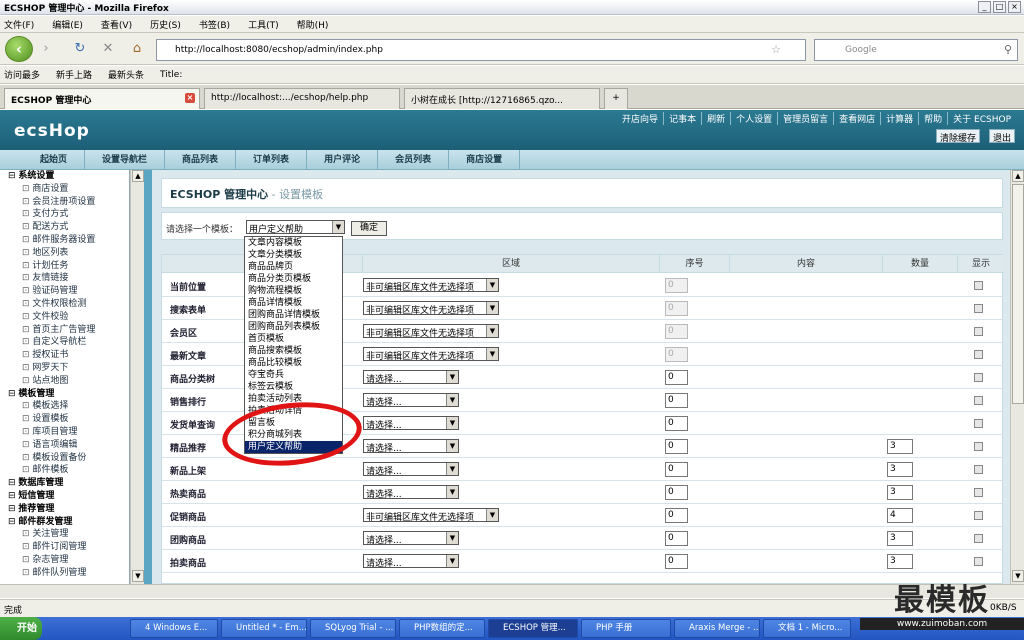 This screenshot has height=640, width=1024. Describe the element at coordinates (64, 291) in the screenshot. I see `sidebar-item: 验证码管理` at that location.